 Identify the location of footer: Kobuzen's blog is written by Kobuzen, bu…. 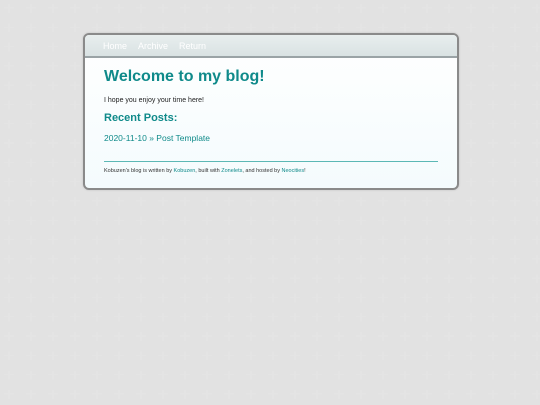
(271, 171).